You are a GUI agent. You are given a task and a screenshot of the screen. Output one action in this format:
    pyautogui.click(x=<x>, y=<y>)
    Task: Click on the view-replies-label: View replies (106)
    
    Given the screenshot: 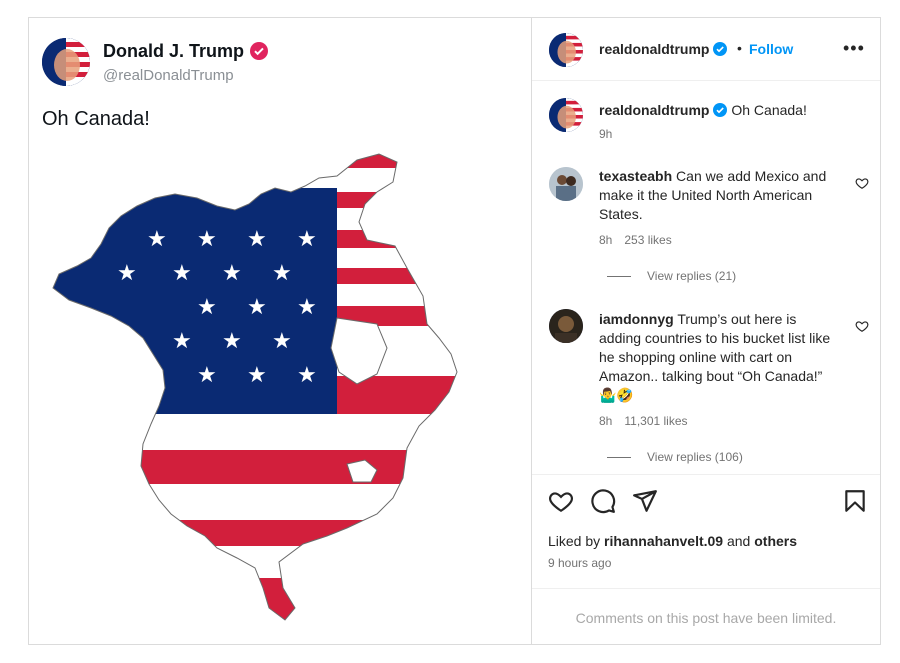 What is the action you would take?
    pyautogui.click(x=695, y=457)
    